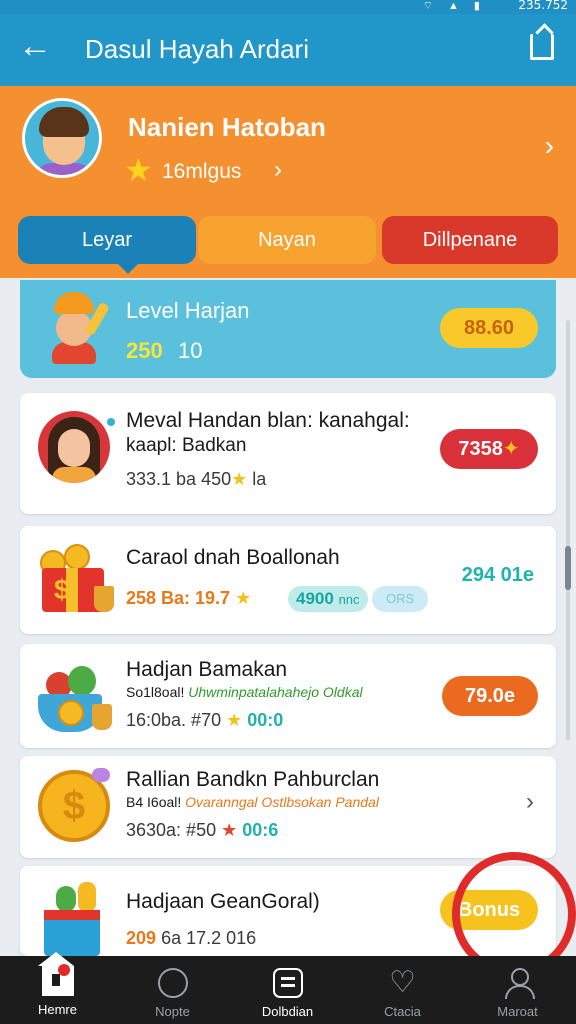 This screenshot has height=1024, width=576. Describe the element at coordinates (403, 983) in the screenshot. I see `heart-icon` at that location.